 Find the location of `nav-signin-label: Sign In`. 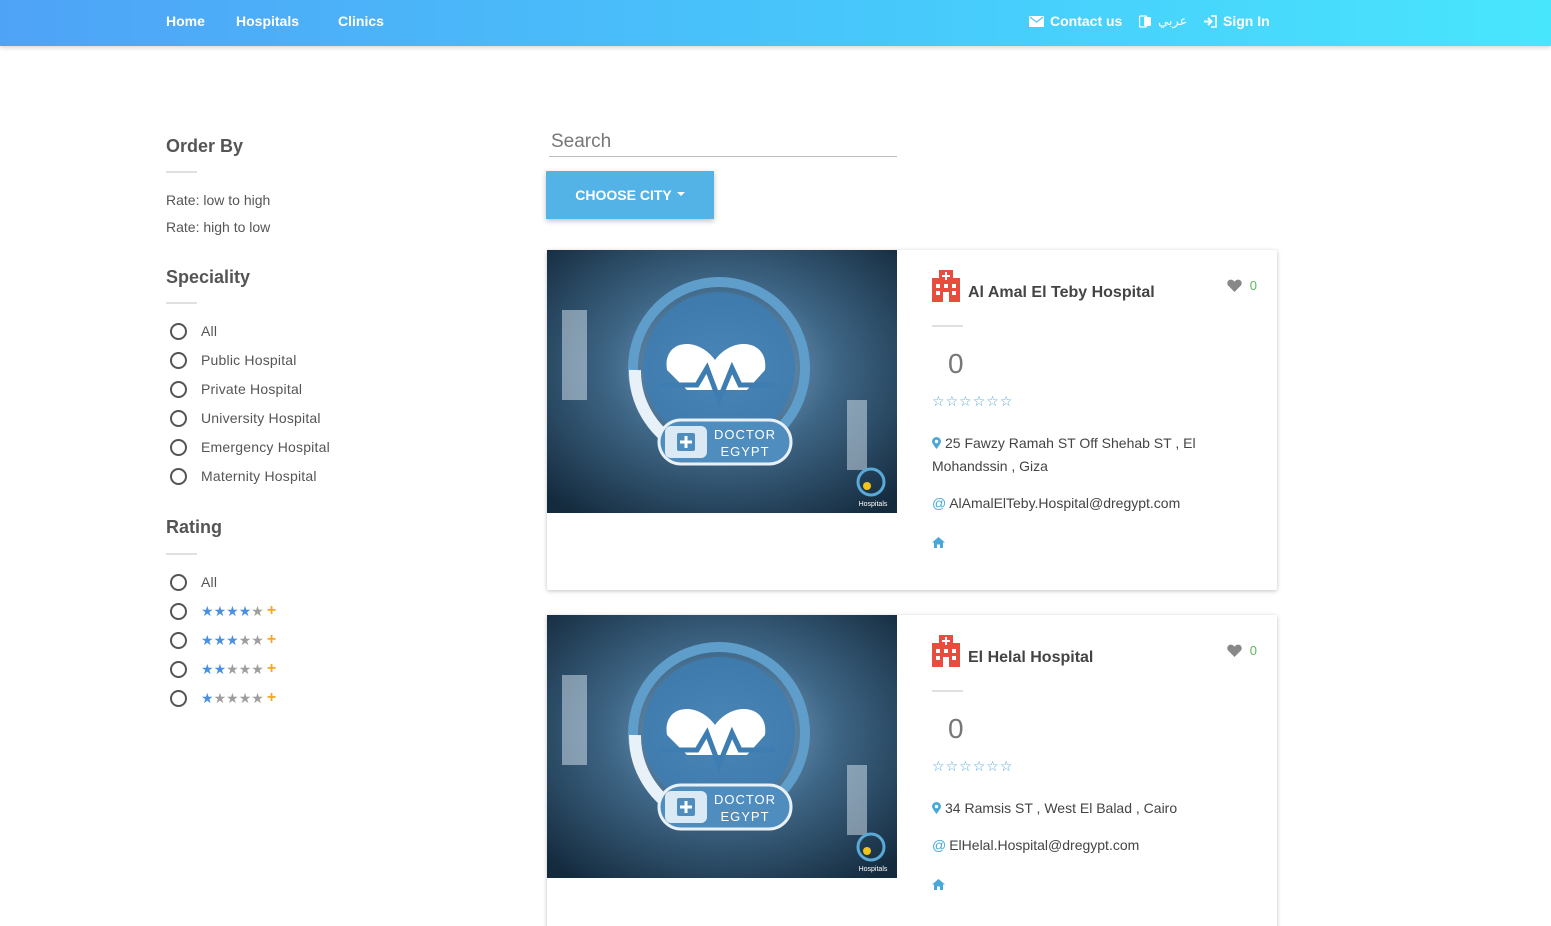

nav-signin-label: Sign In is located at coordinates (1246, 21).